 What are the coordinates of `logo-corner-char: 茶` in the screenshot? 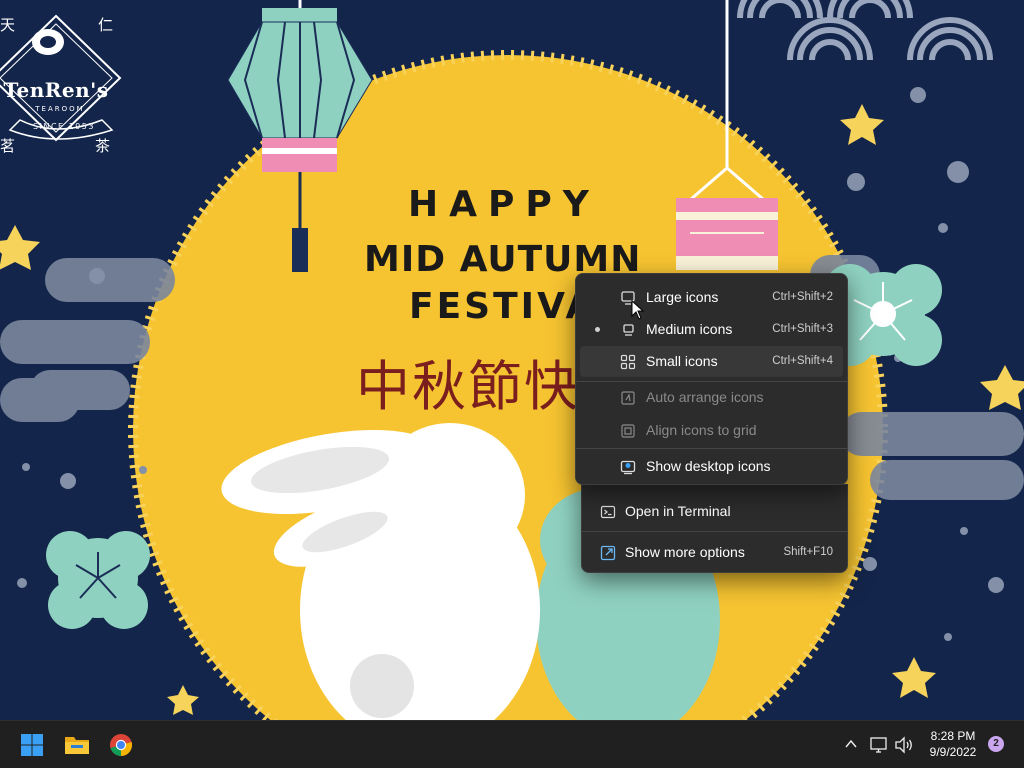 It's located at (103, 146).